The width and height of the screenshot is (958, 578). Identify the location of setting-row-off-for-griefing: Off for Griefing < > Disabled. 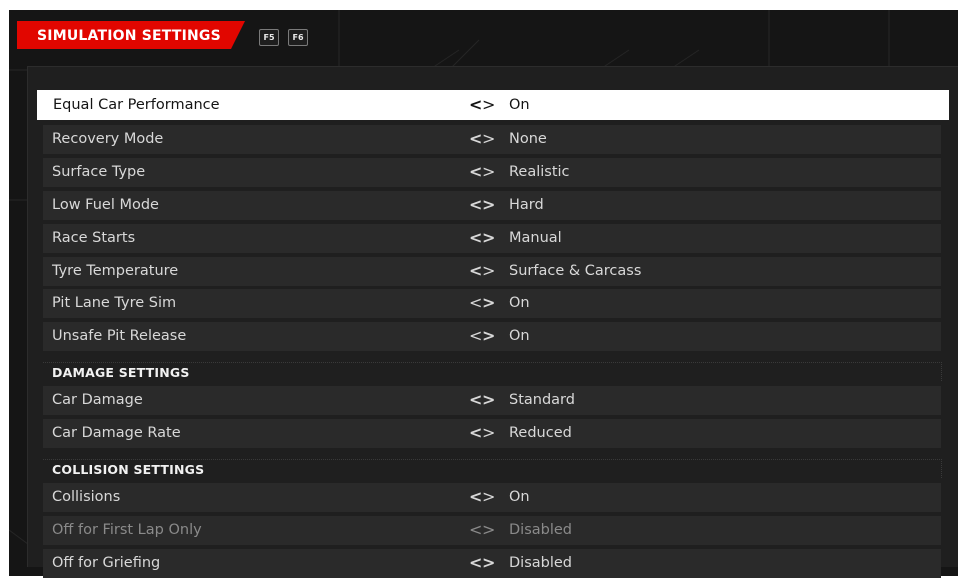
(492, 563).